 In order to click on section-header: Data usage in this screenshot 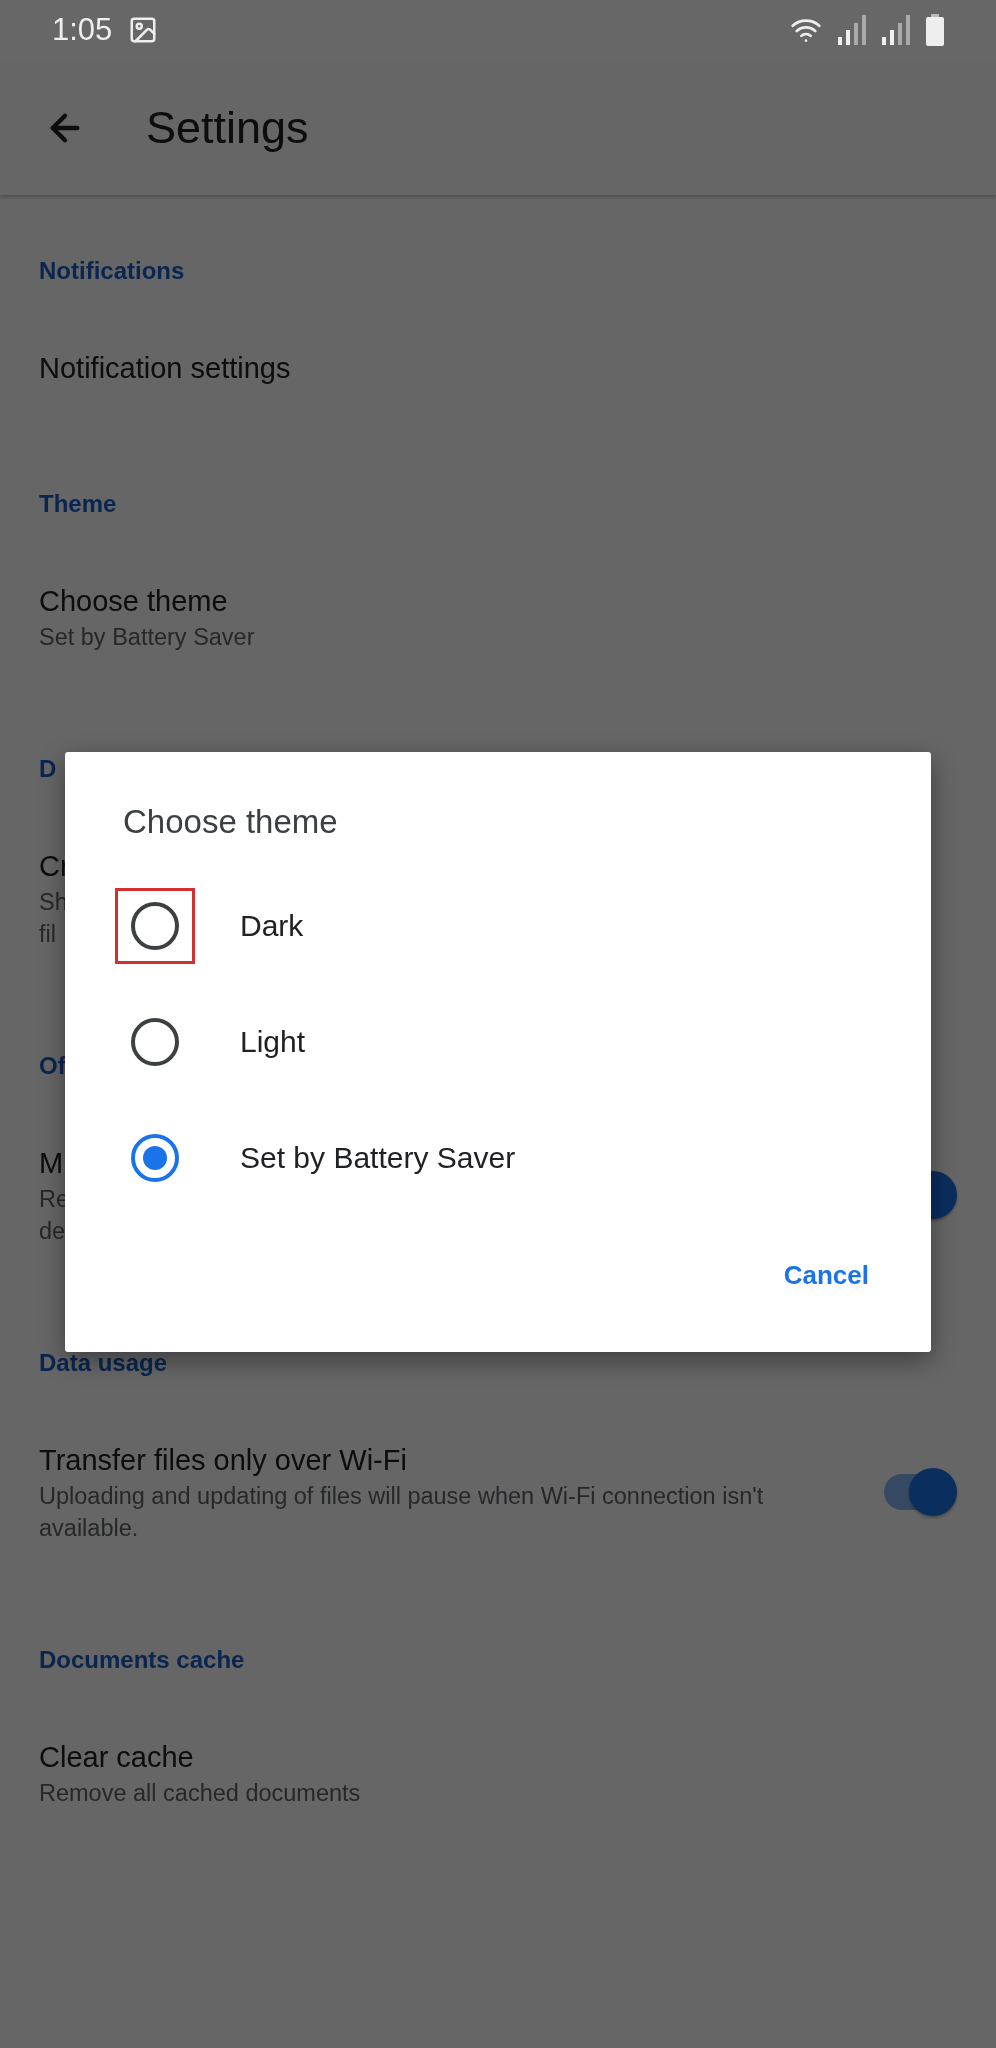, I will do `click(104, 1363)`.